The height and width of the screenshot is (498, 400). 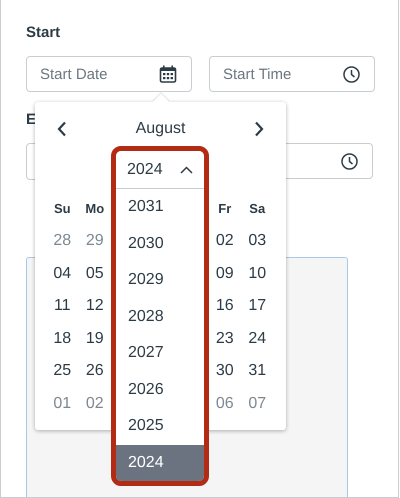 I want to click on weekday-label: Fr, so click(x=224, y=208).